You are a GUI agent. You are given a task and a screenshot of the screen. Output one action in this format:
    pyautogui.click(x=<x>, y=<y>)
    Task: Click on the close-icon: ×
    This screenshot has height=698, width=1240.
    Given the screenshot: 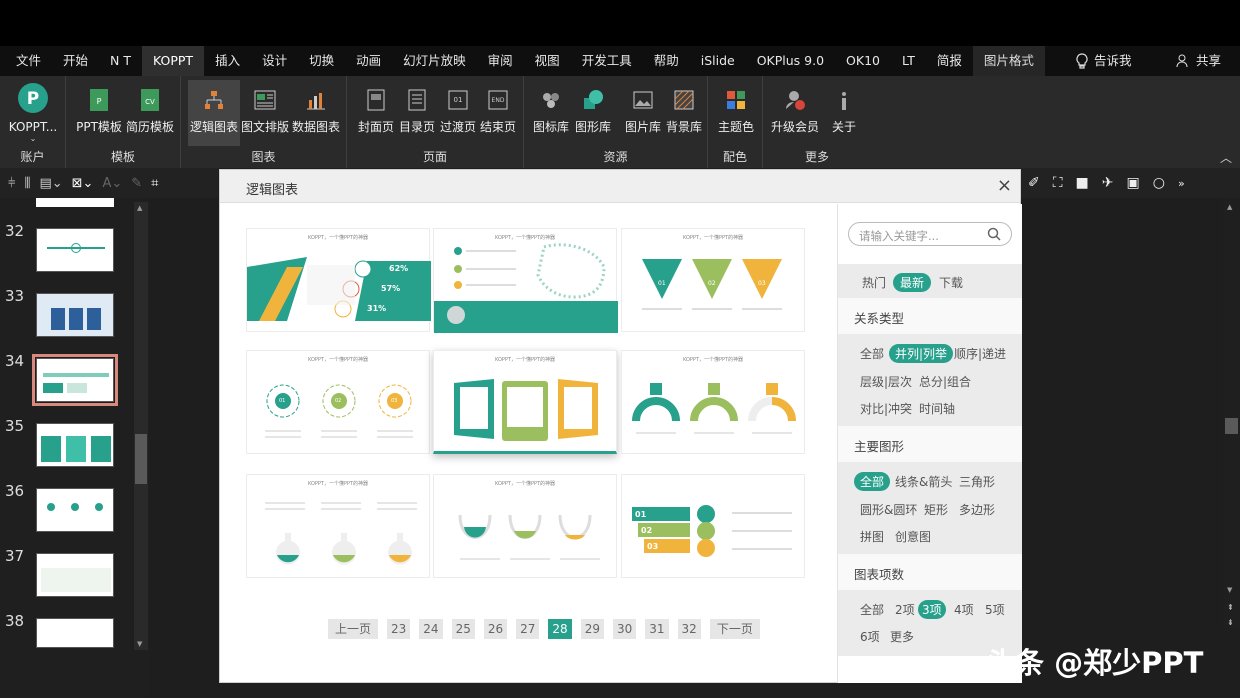 What is the action you would take?
    pyautogui.click(x=1004, y=185)
    